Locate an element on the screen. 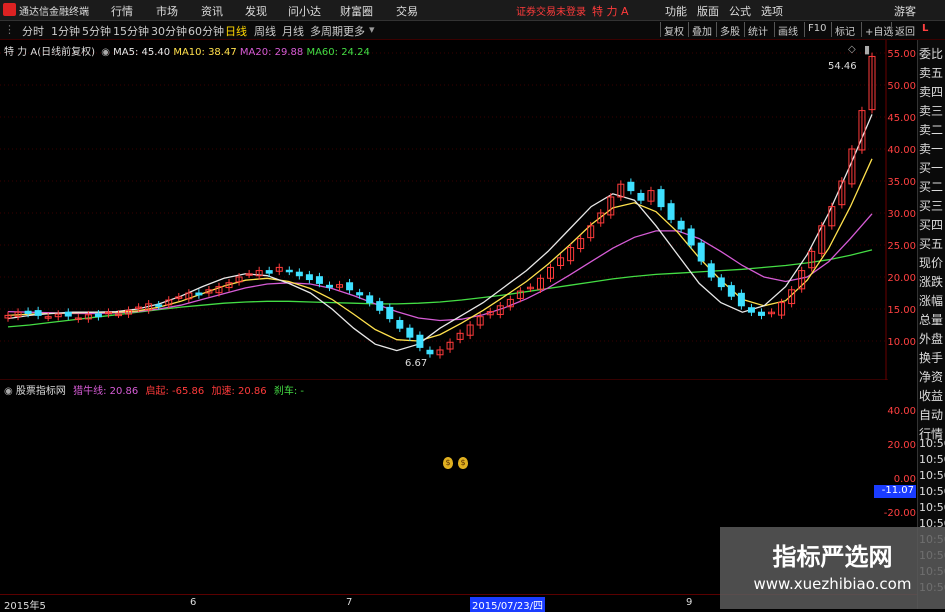 This screenshot has height=612, width=945. x-label: 2015年5 is located at coordinates (25, 606).